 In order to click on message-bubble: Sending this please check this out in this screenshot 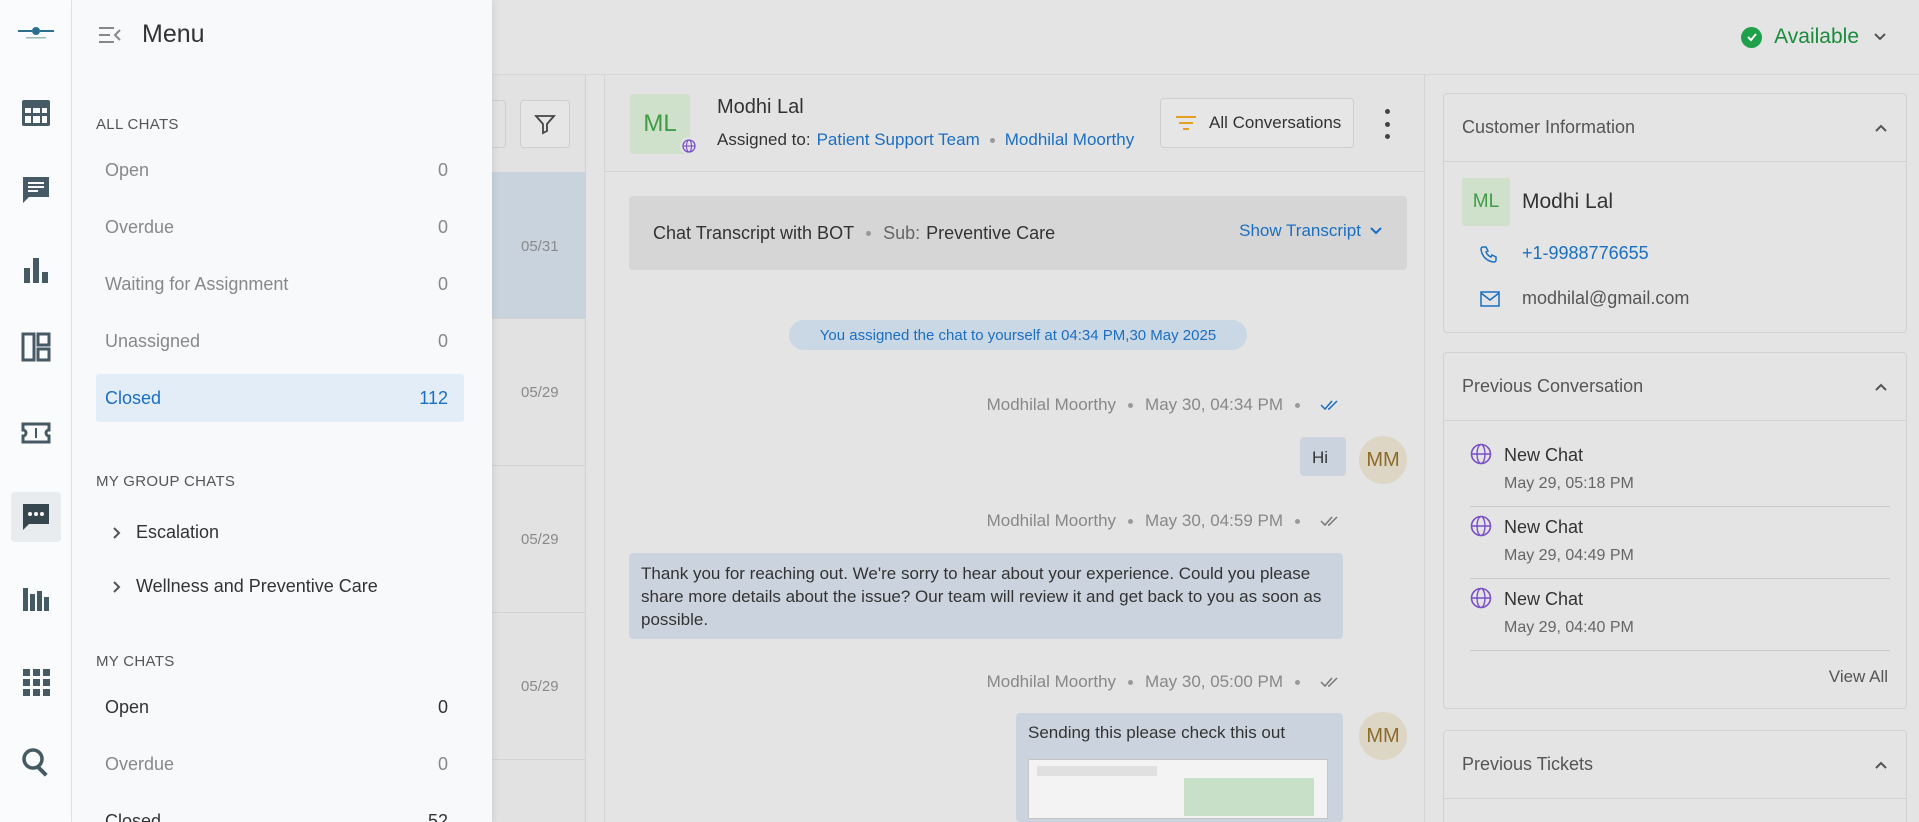, I will do `click(1179, 767)`.